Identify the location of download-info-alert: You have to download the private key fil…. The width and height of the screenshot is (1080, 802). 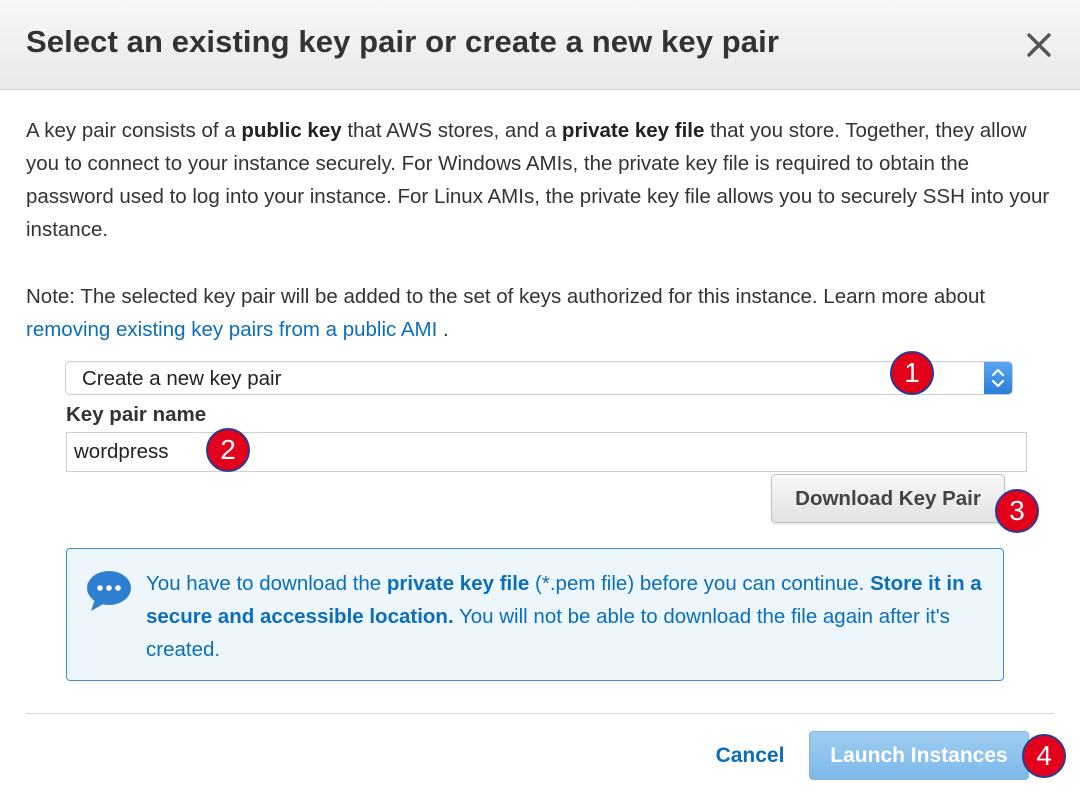
(535, 614).